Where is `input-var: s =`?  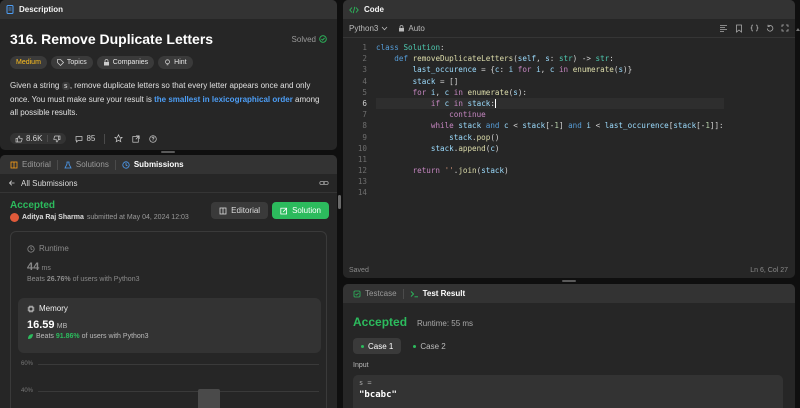 input-var: s = is located at coordinates (365, 383).